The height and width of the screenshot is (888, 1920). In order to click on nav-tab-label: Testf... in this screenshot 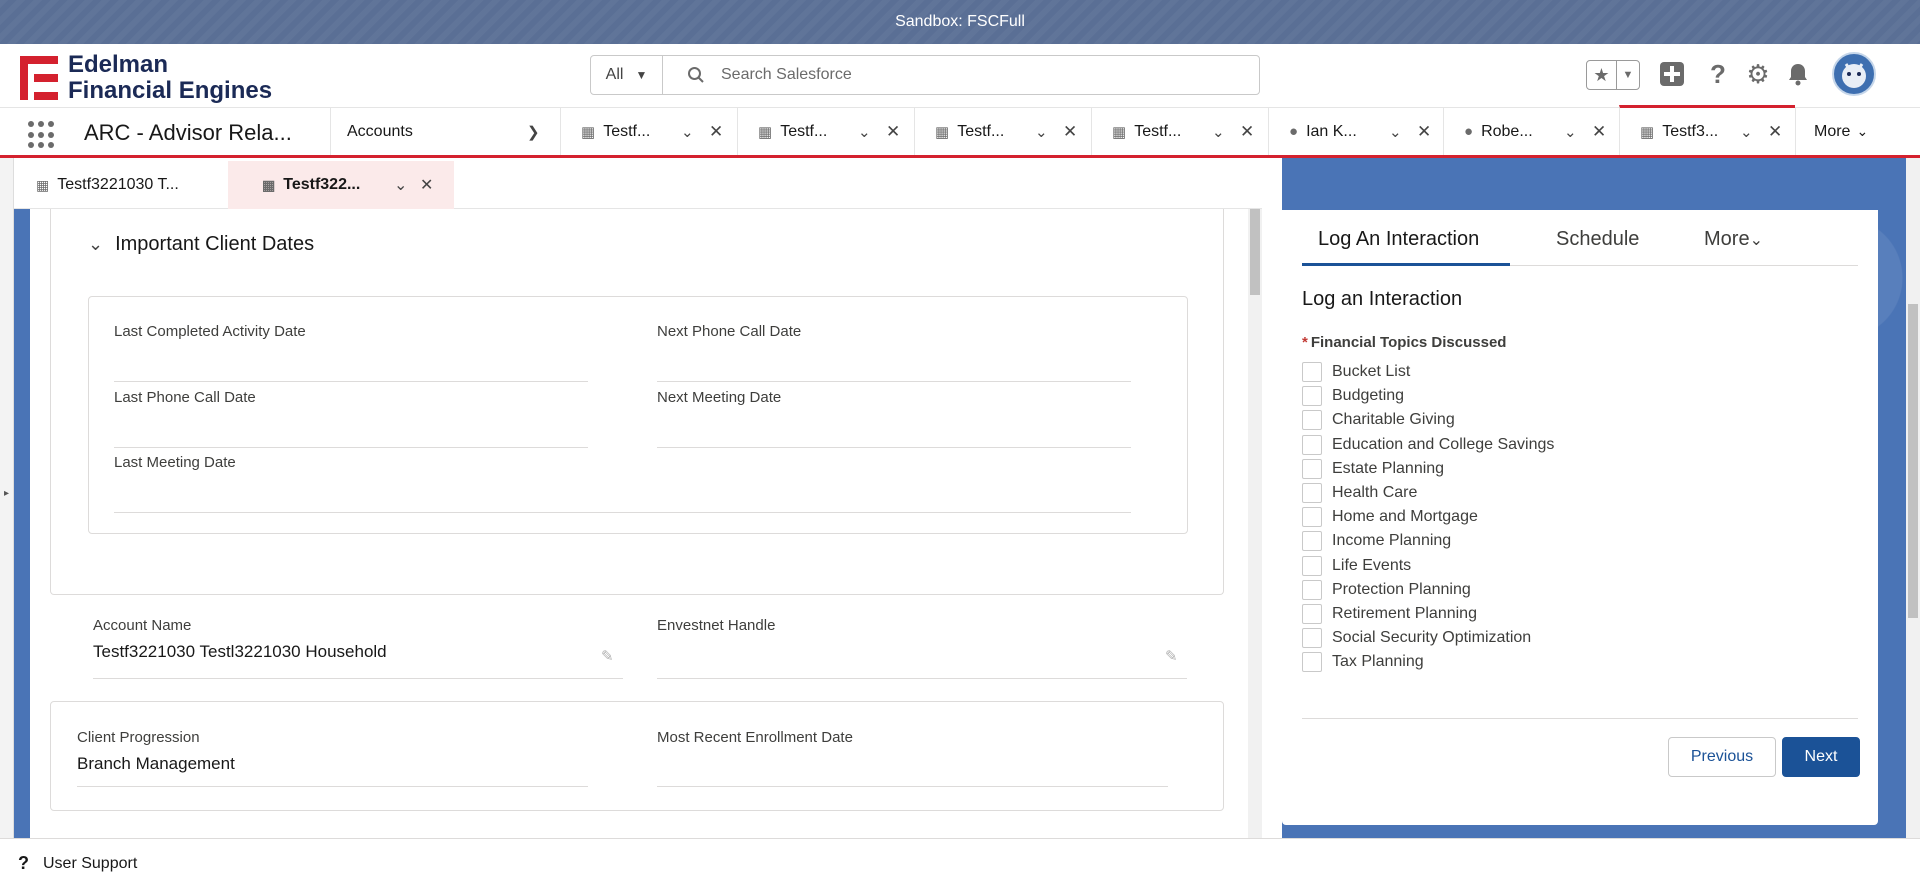, I will do `click(981, 131)`.